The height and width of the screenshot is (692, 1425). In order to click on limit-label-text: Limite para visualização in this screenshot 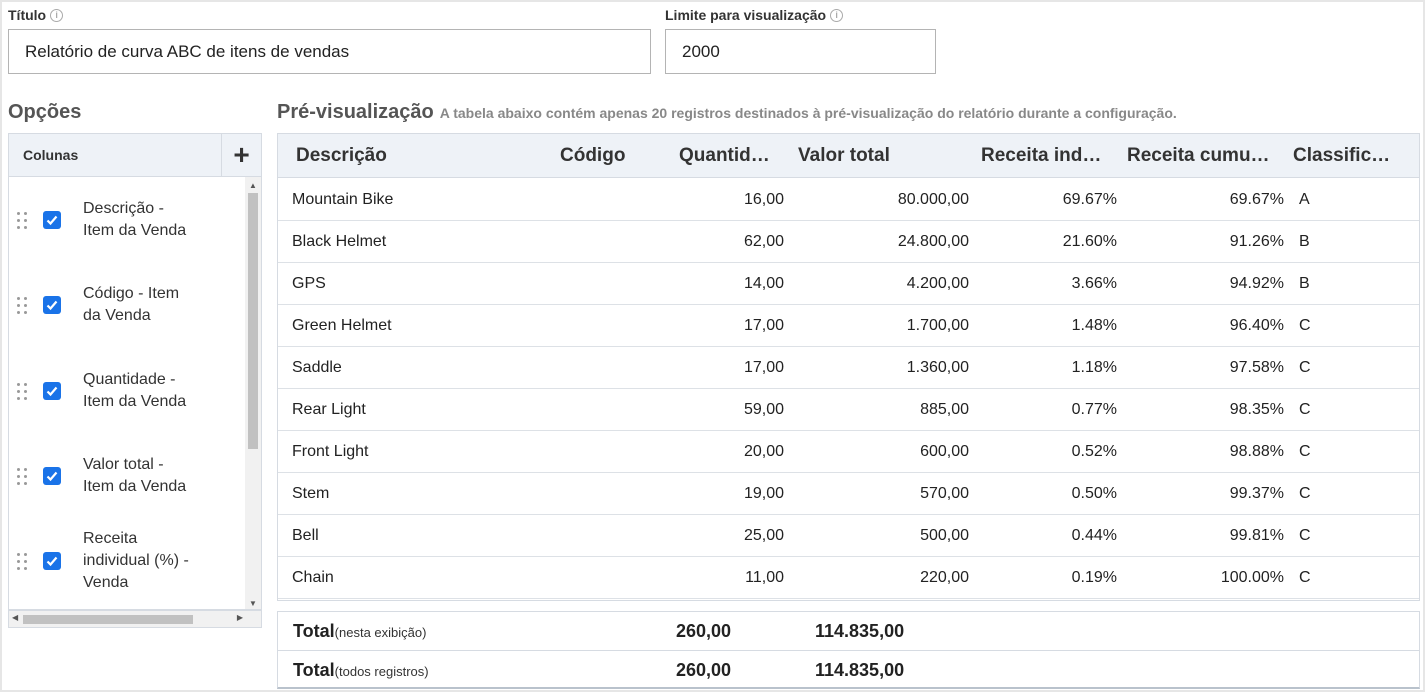, I will do `click(746, 15)`.